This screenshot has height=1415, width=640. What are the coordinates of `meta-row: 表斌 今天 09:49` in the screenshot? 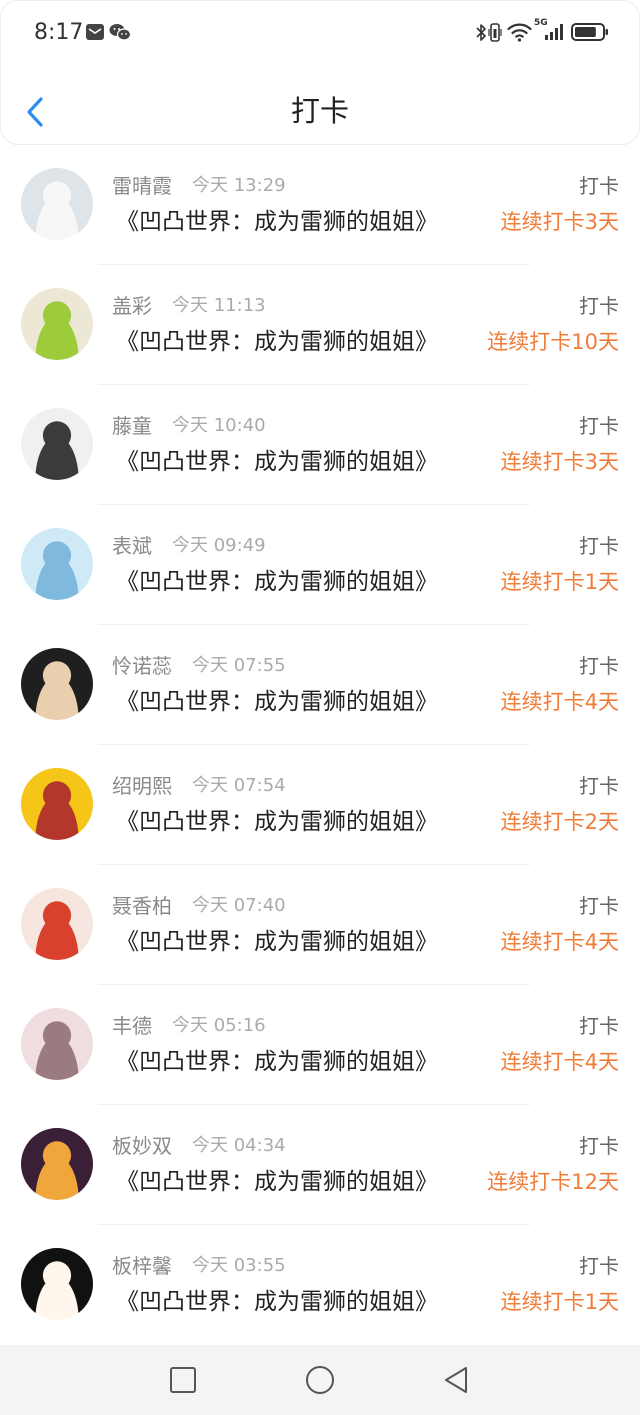 It's located at (189, 546).